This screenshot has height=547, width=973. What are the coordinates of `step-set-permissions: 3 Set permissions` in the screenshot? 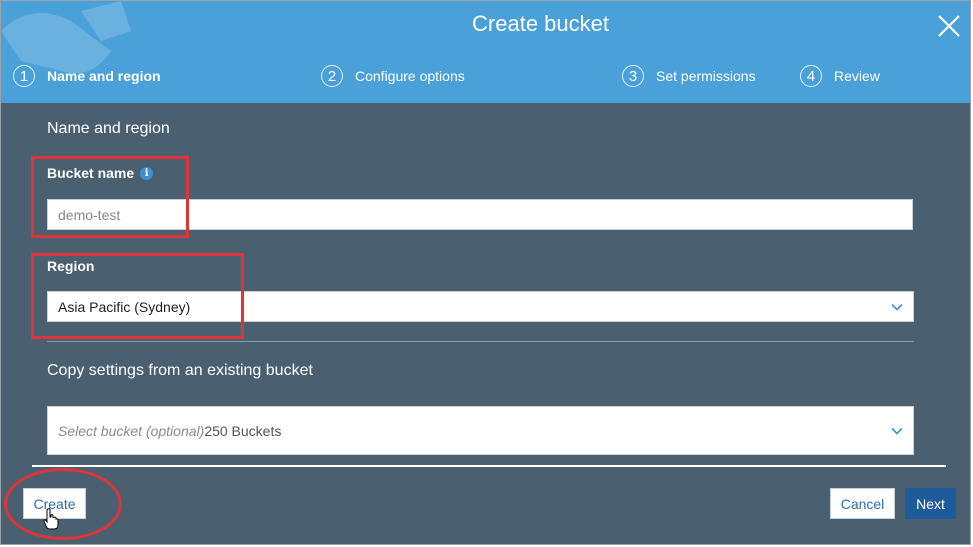 It's located at (689, 76).